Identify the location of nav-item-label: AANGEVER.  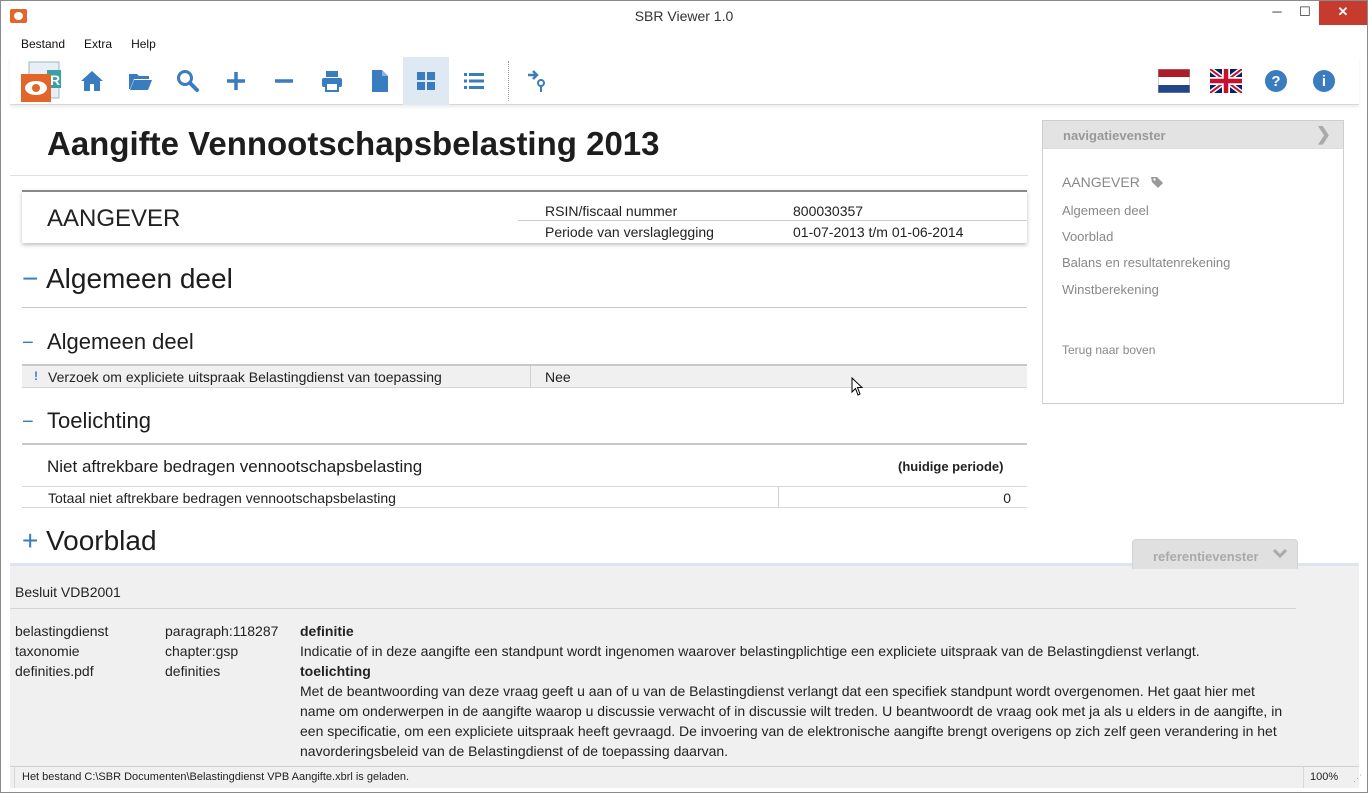
(1101, 182).